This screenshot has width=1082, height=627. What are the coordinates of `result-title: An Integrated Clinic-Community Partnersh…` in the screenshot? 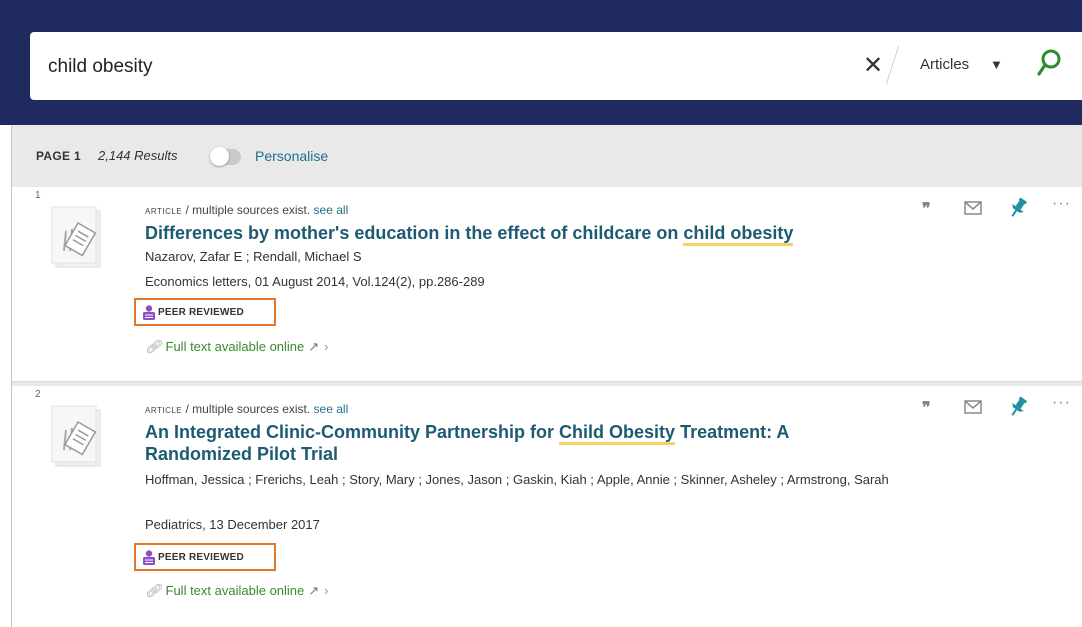 It's located at (485, 443).